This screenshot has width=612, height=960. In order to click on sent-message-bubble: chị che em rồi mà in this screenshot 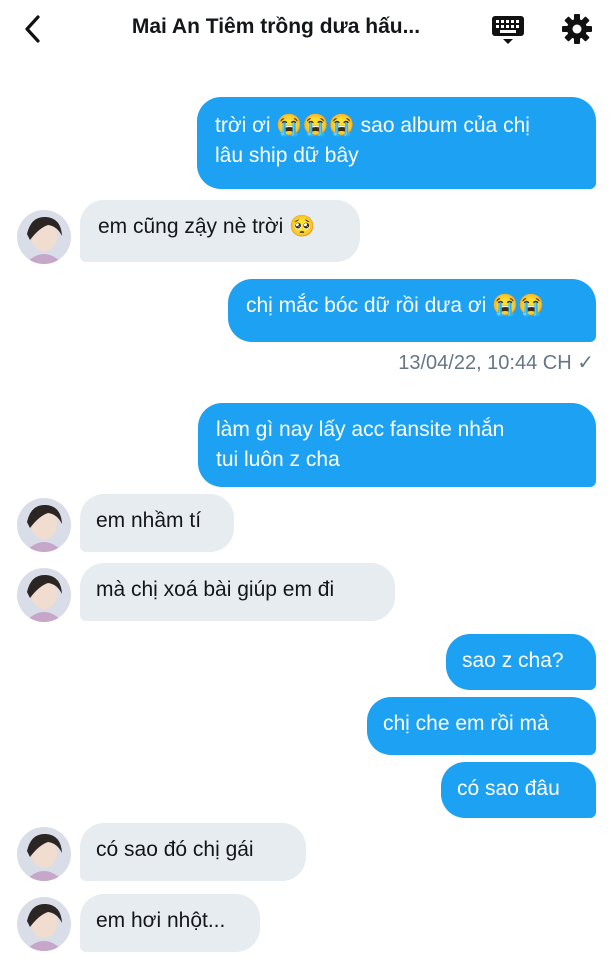, I will do `click(481, 726)`.